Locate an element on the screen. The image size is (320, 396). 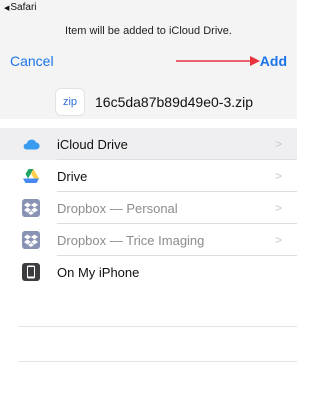
location-label: Dropbox — Trice Imaging is located at coordinates (131, 240).